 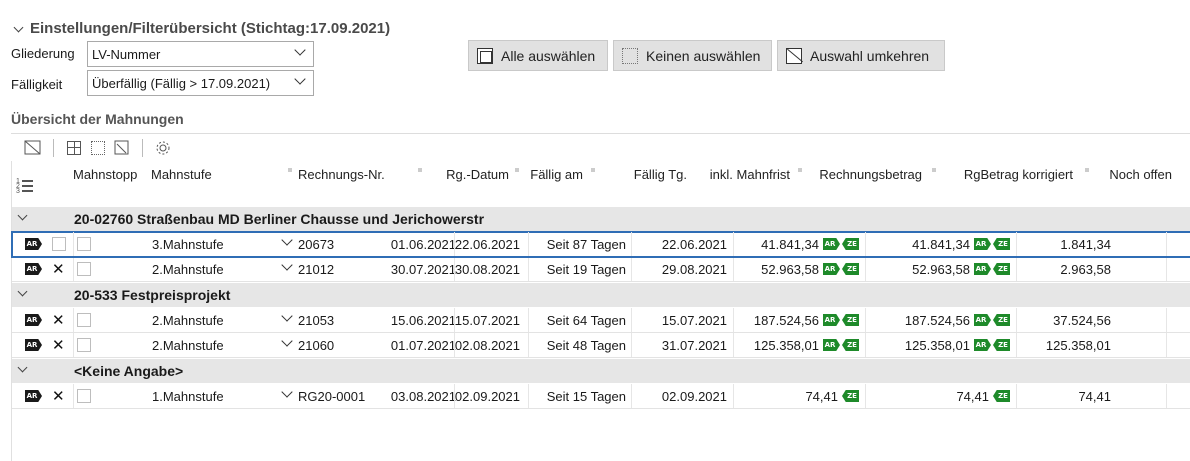 I want to click on col-rechnungsbetrag-label: Rechnungsbetrag, so click(x=870, y=174).